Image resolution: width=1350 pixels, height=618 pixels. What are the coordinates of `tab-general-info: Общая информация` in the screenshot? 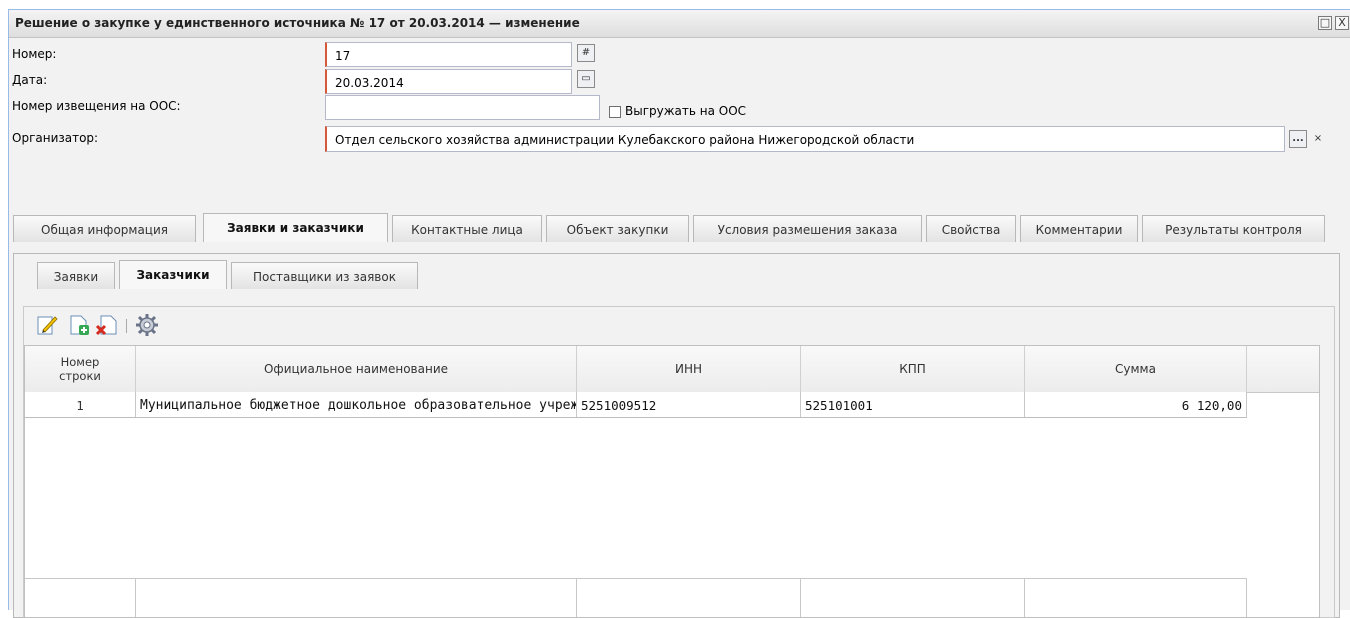 It's located at (104, 228).